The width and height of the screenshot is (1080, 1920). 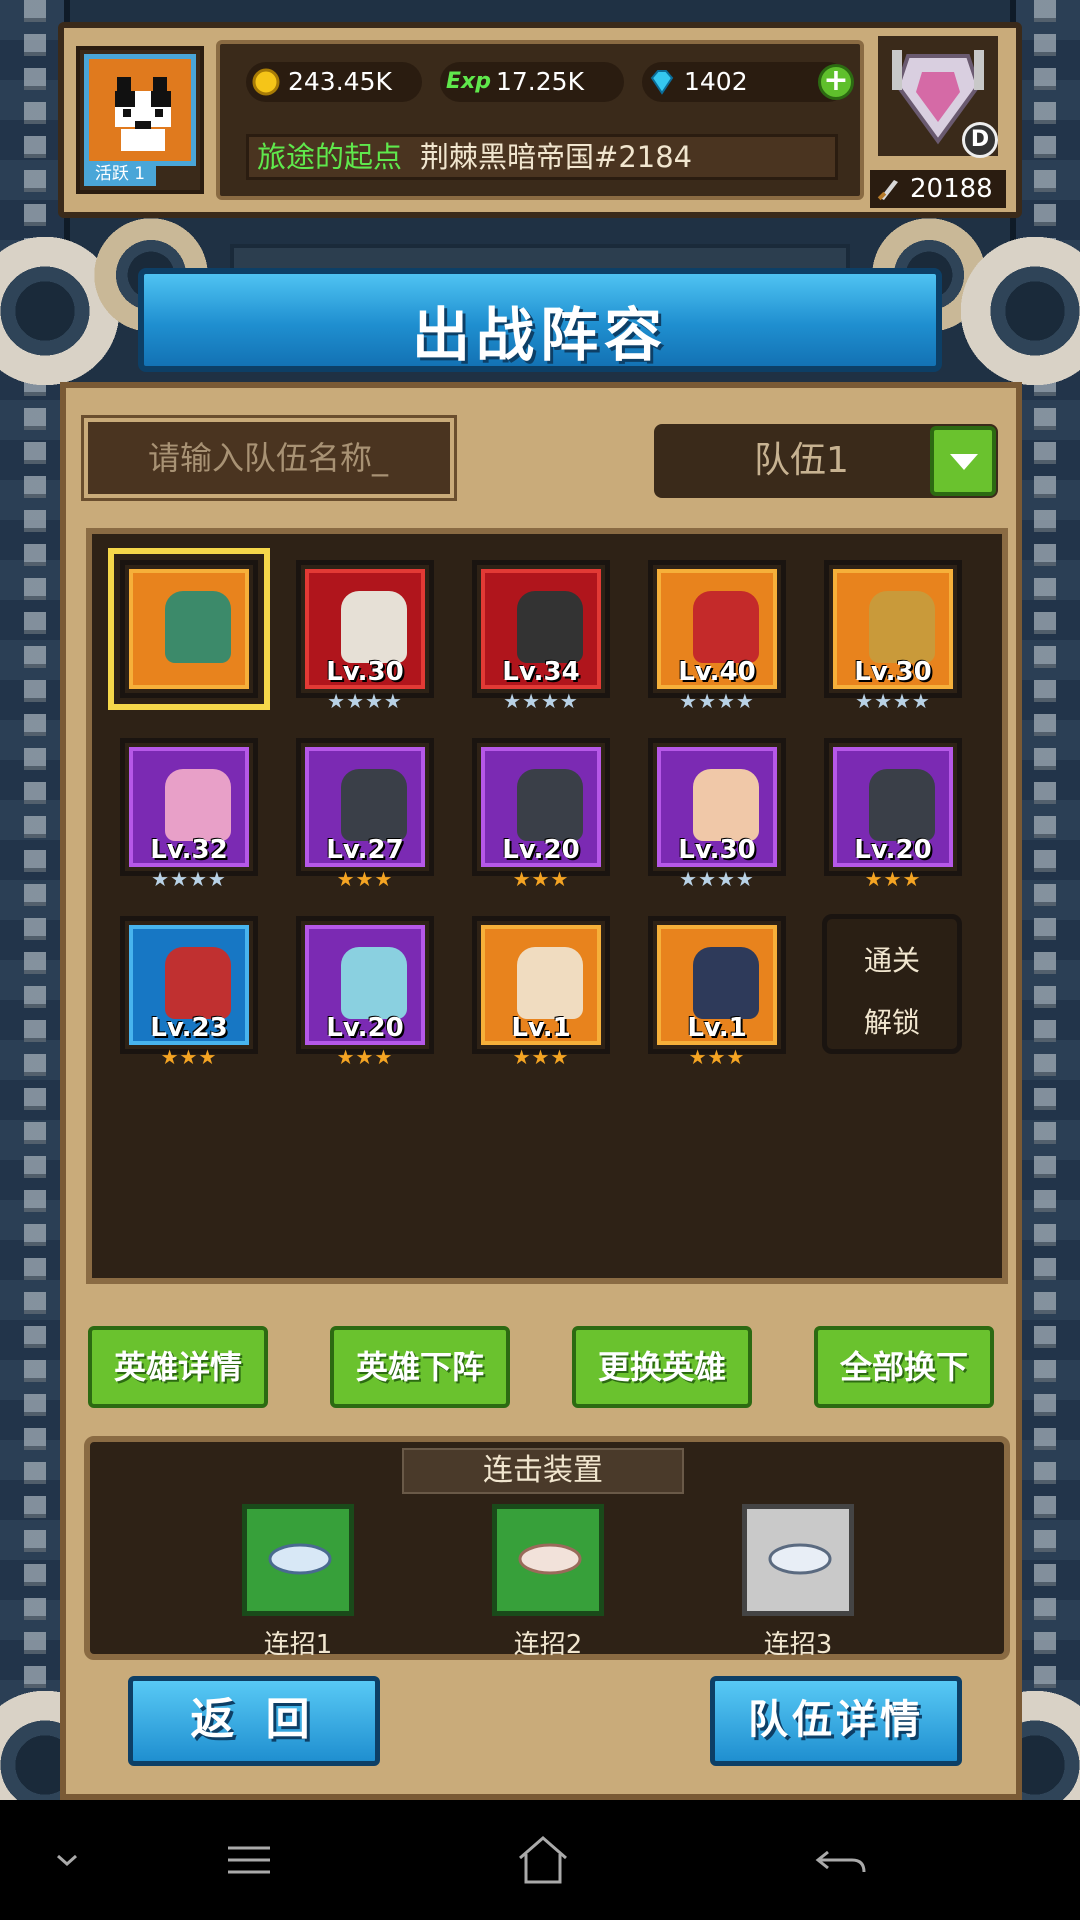 I want to click on hero-slot-4: Lv.40 ★★★★, so click(x=717, y=636).